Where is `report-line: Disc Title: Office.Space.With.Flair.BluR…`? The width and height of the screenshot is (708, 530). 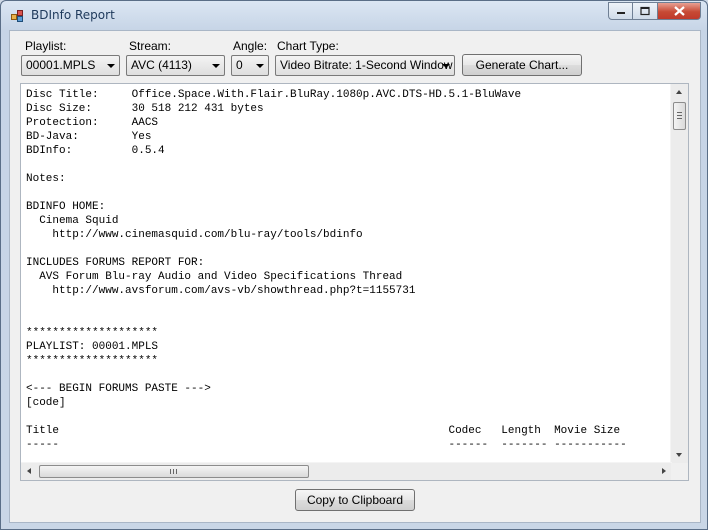 report-line: Disc Title: Office.Space.With.Flair.BluR… is located at coordinates (274, 95).